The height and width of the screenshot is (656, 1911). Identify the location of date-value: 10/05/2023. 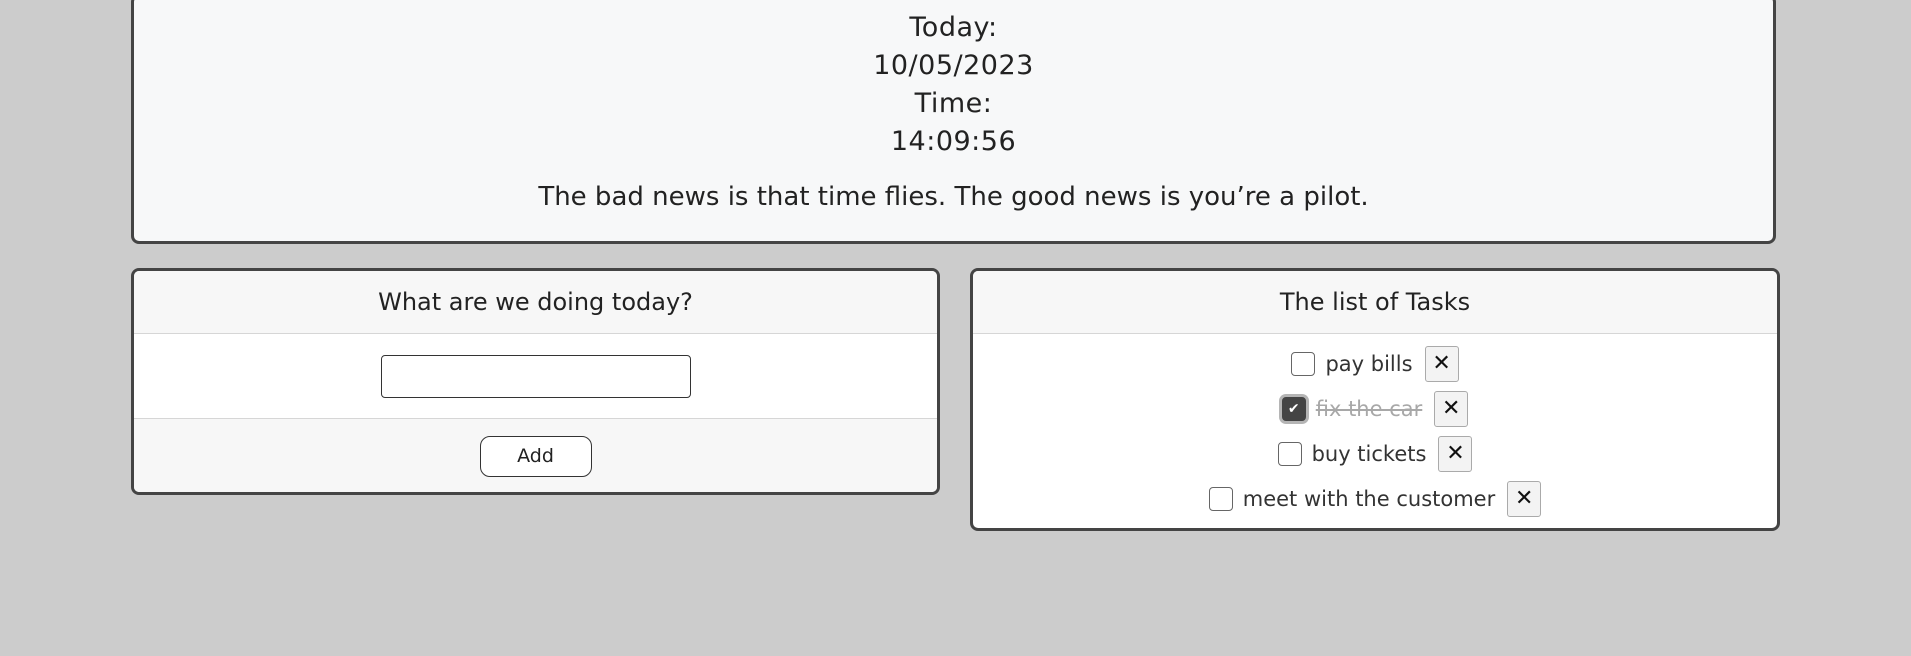
(953, 65).